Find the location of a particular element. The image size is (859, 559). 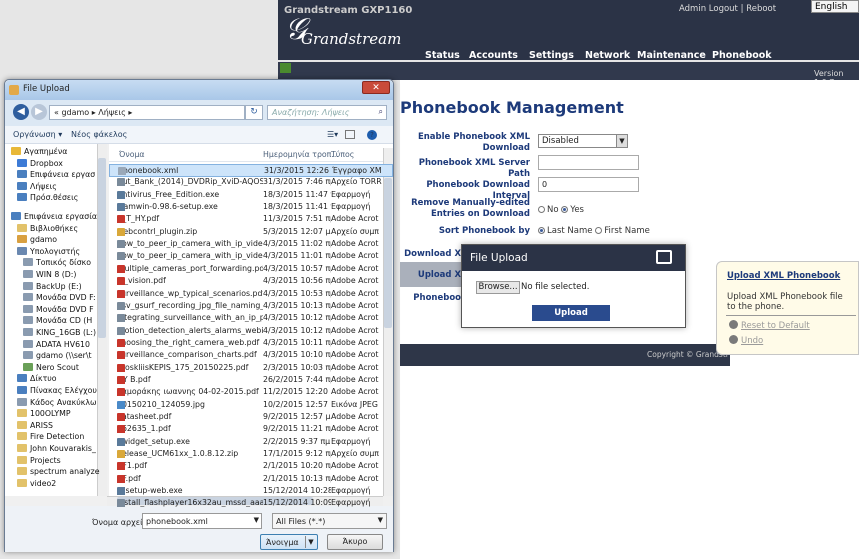

file-row: RF.pdf 2/1/2015 10:13 πμ Adobe Acrot is located at coordinates (251, 479).